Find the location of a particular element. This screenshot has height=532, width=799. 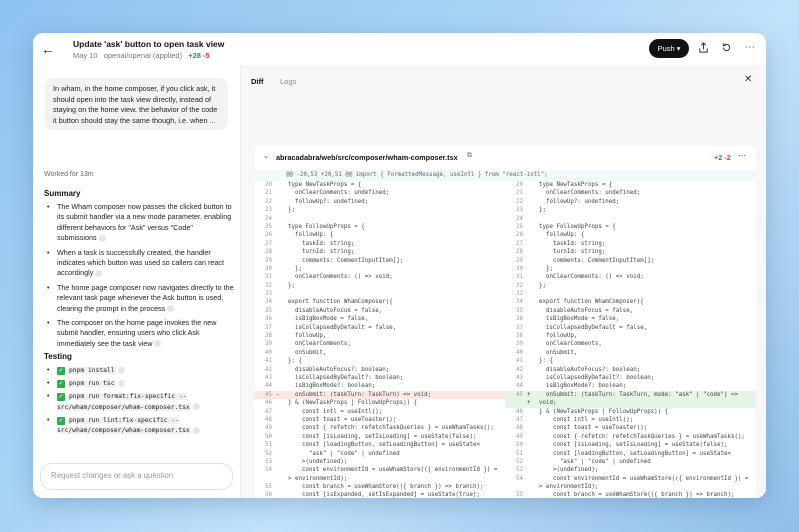

line-code: followUp: { is located at coordinates (311, 235).